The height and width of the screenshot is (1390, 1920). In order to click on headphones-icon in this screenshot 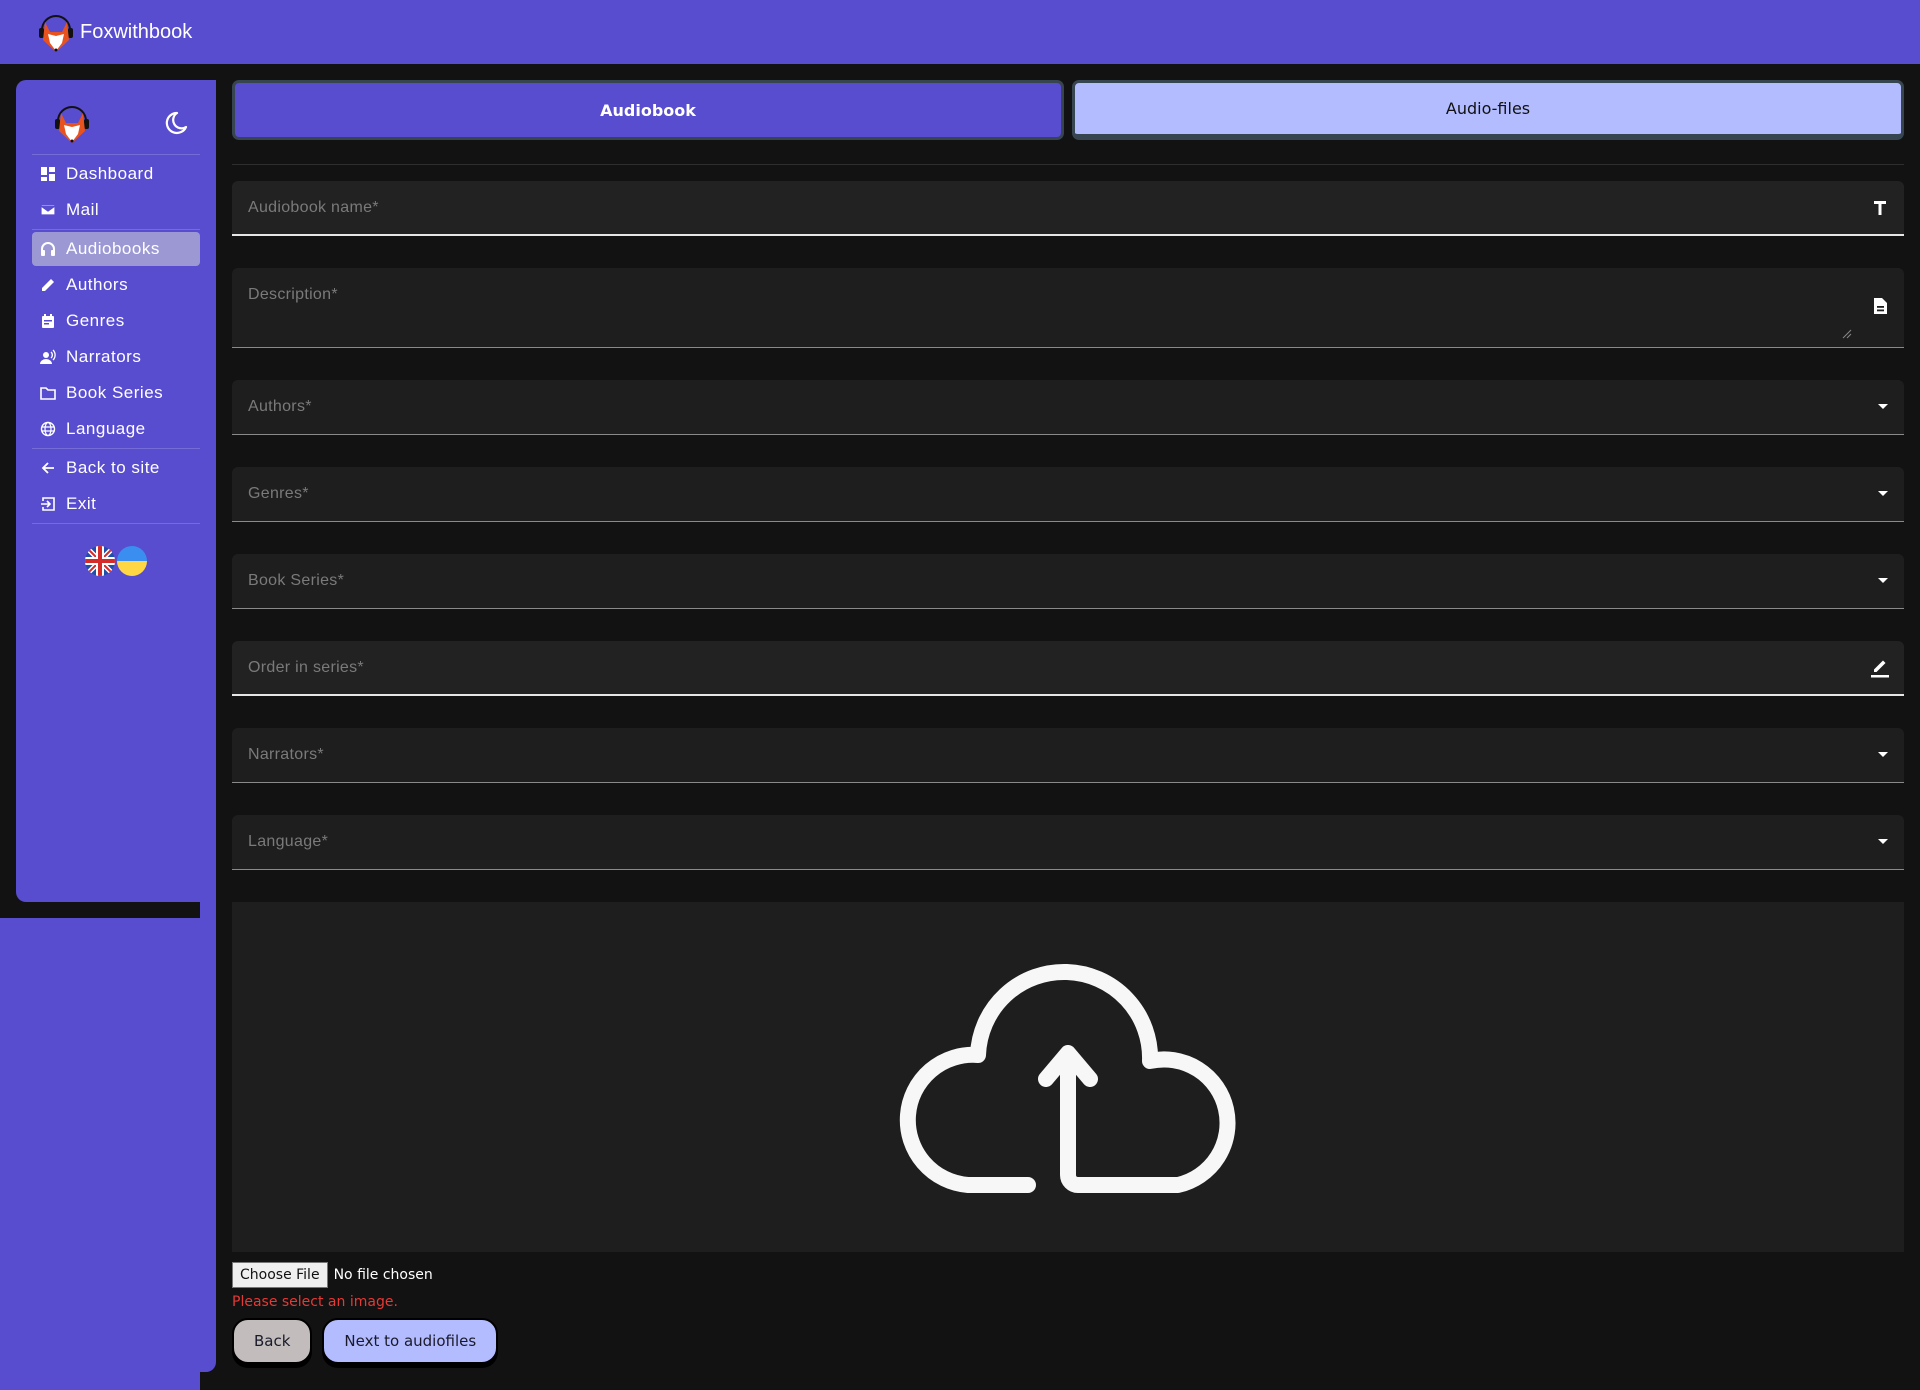, I will do `click(48, 249)`.